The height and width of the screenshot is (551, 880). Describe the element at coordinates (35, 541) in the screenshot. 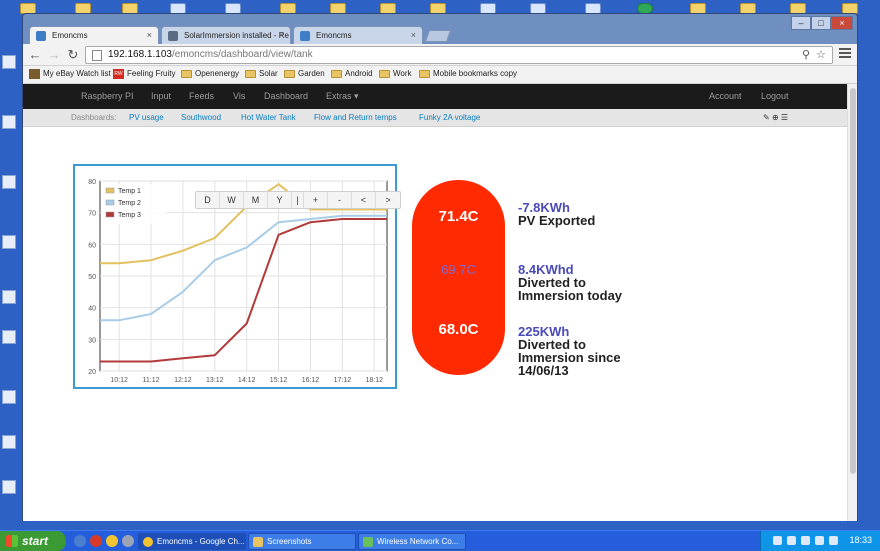

I see `start-label: start` at that location.